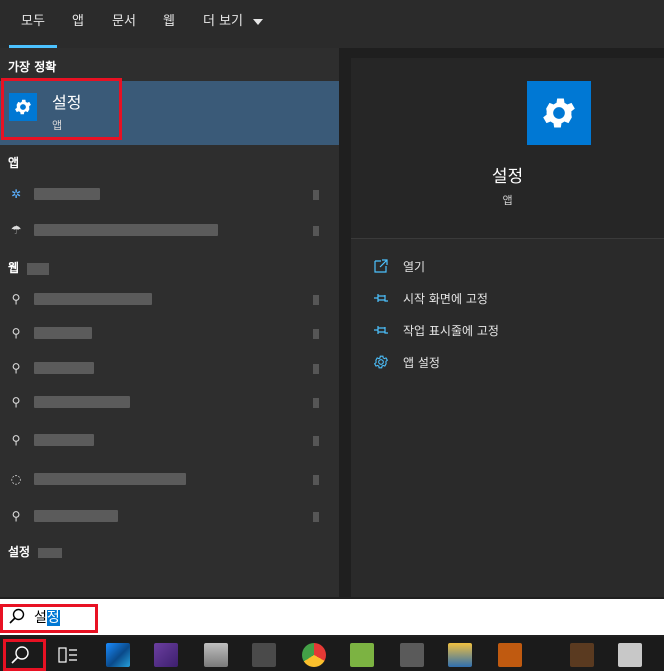  Describe the element at coordinates (332, 654) in the screenshot. I see `taskbar` at that location.